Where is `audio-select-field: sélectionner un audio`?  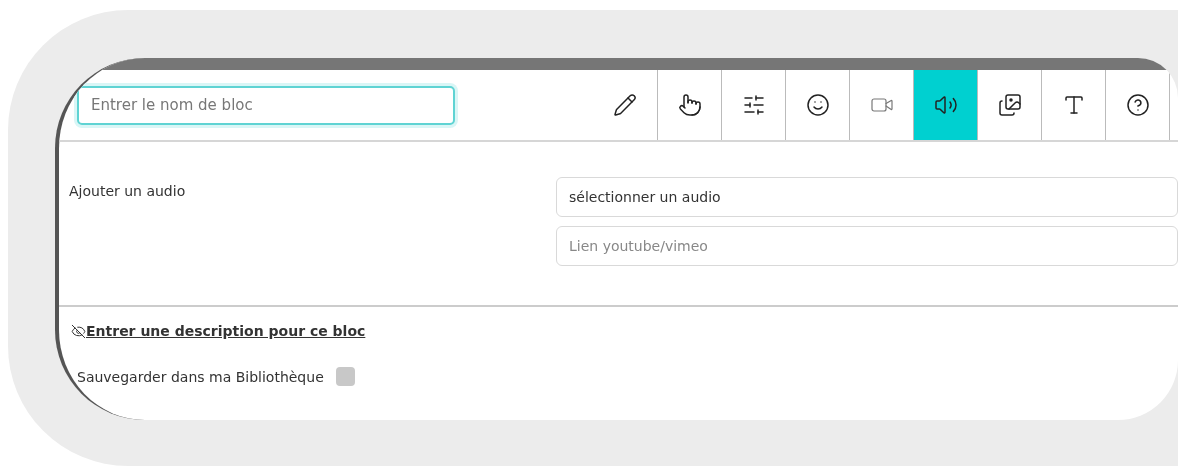 audio-select-field: sélectionner un audio is located at coordinates (867, 197).